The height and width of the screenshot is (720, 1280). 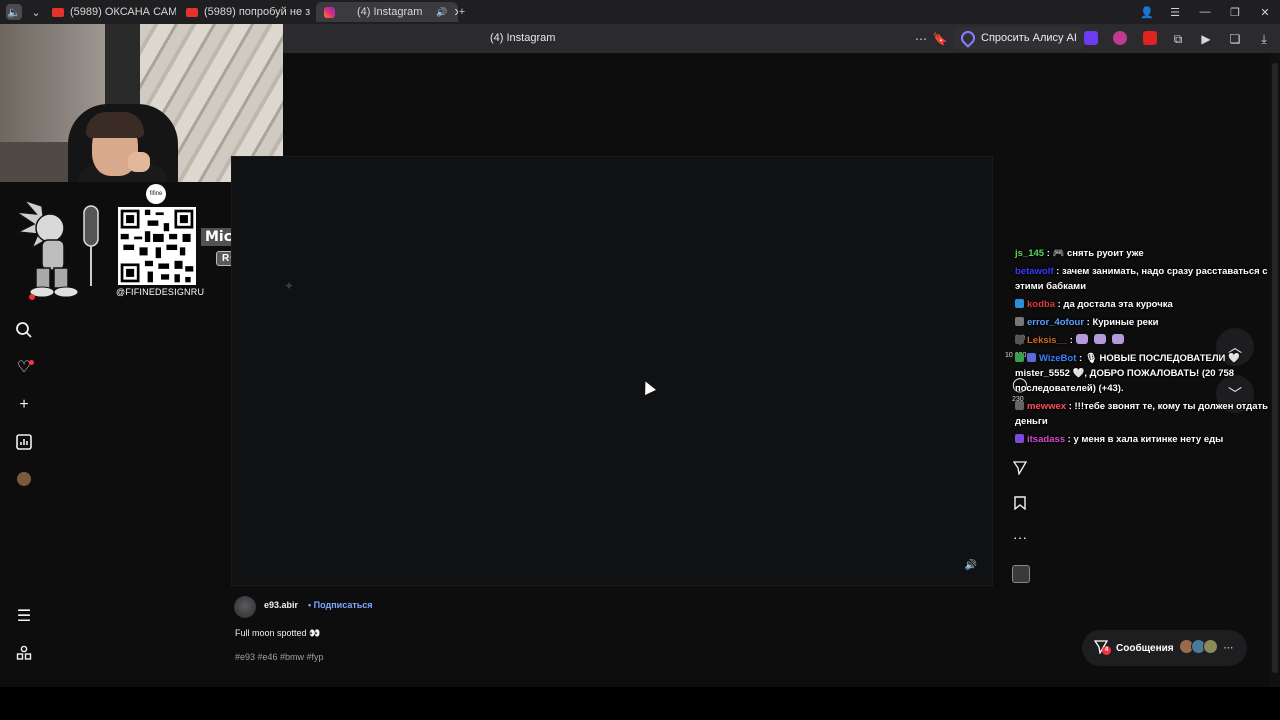 I want to click on avatar, so click(x=1210, y=646).